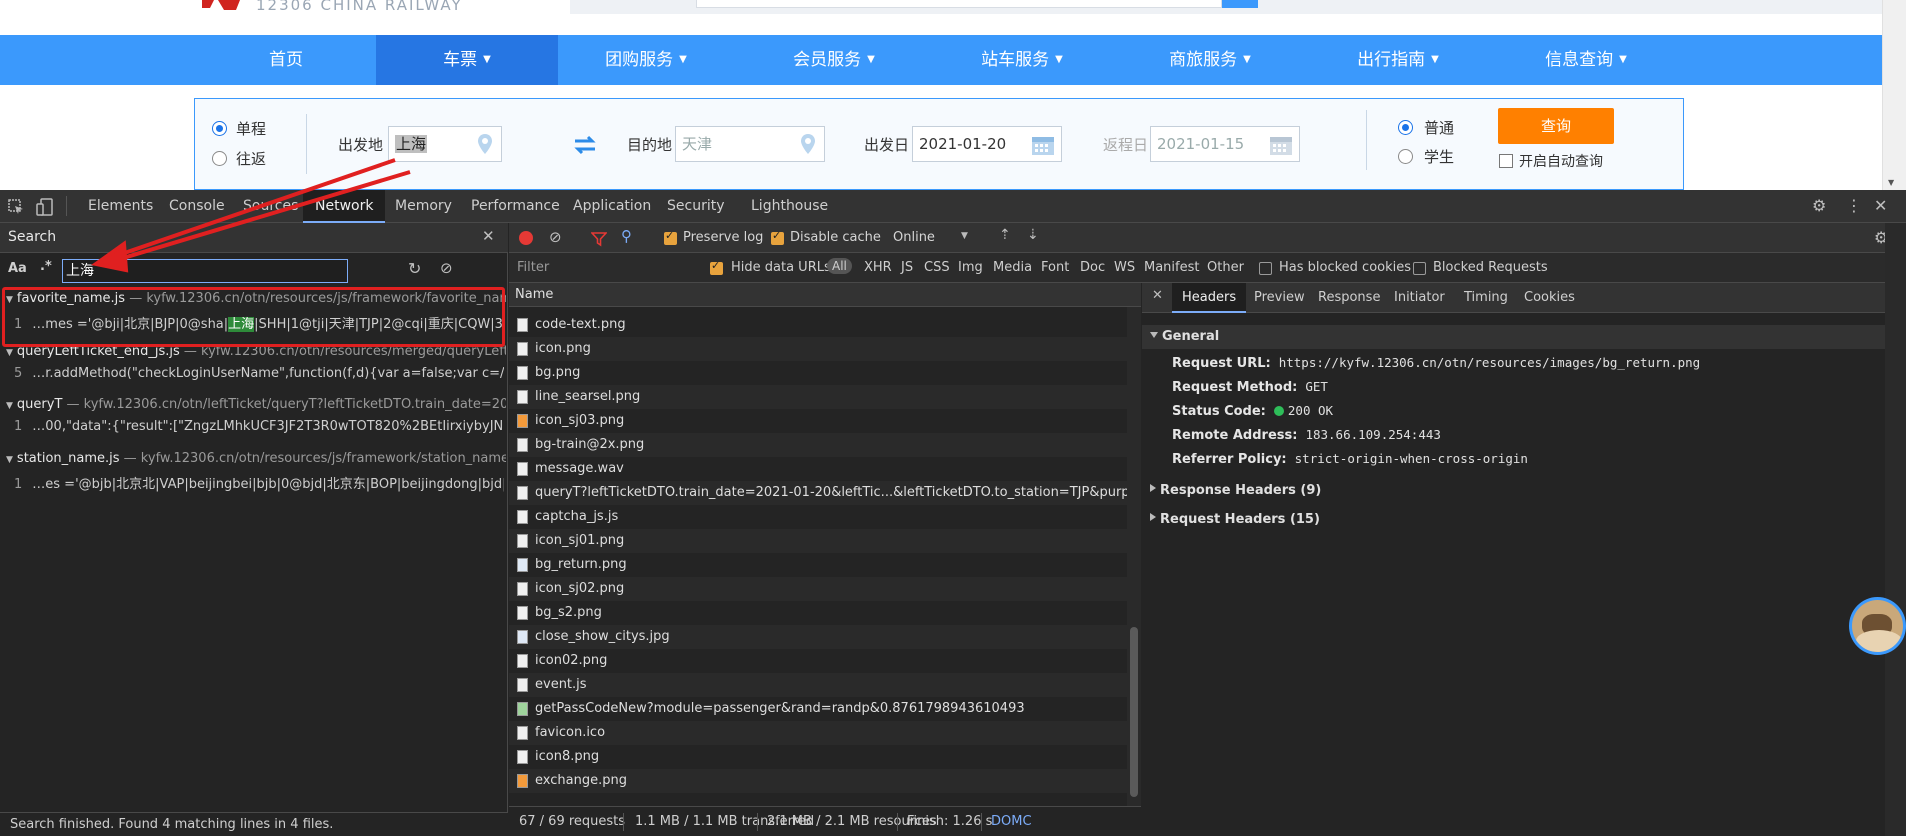 This screenshot has height=836, width=1906. I want to click on request-row: icon_sj03.png, so click(818, 421).